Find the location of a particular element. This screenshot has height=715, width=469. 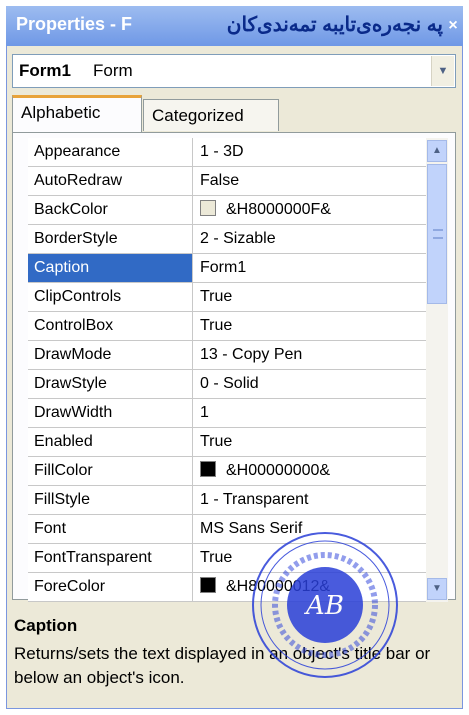

property-value: 1 - 3D is located at coordinates (310, 152).